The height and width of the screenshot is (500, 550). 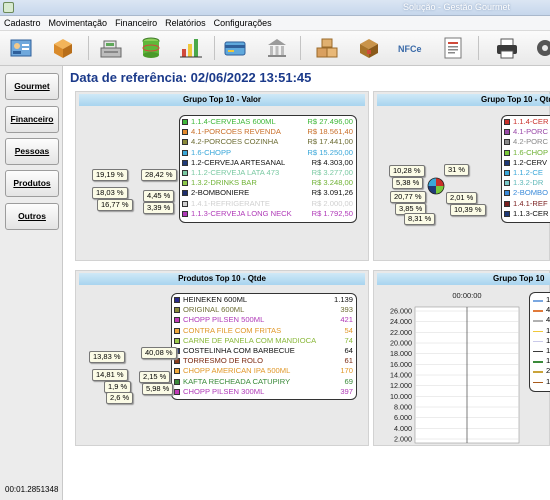 What do you see at coordinates (214, 310) in the screenshot?
I see `legend-label: ORIGINAL 600ML` at bounding box center [214, 310].